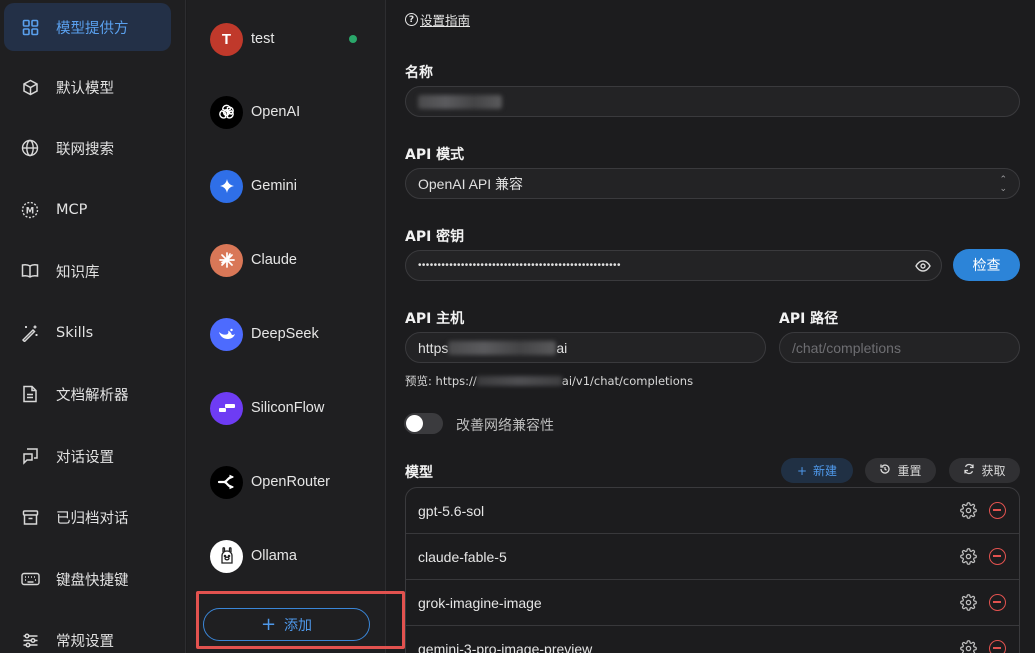 This screenshot has width=1035, height=653. What do you see at coordinates (92, 518) in the screenshot?
I see `nav-label: 已归档对话` at bounding box center [92, 518].